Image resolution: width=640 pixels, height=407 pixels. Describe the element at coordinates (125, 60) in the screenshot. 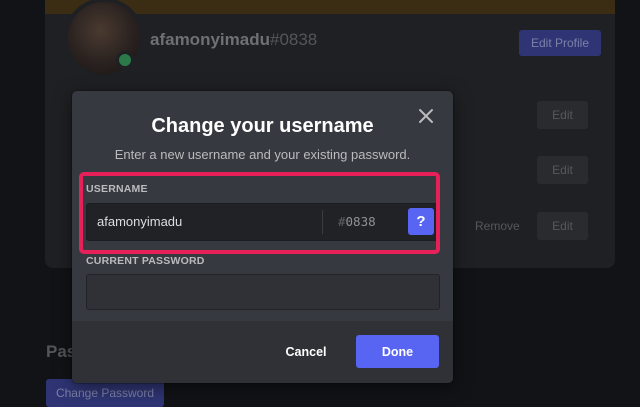

I see `online-status-icon` at that location.